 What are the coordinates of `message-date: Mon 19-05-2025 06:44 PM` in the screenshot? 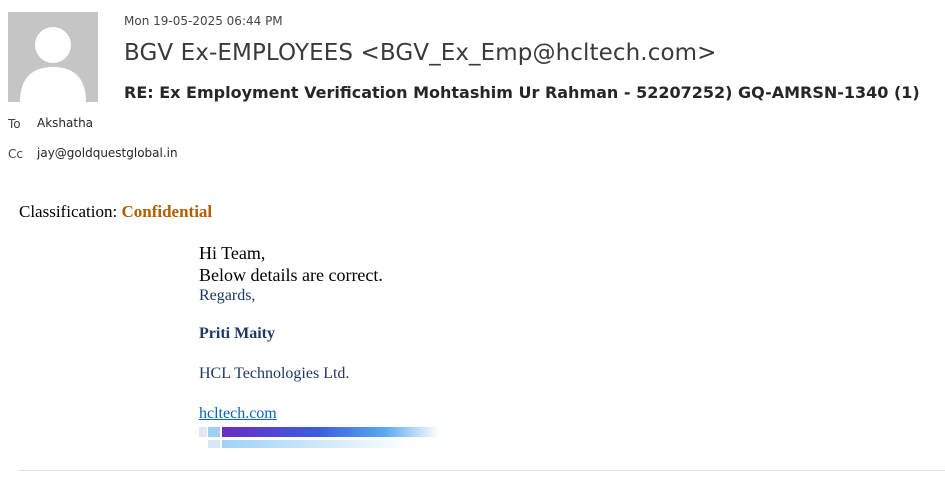 It's located at (203, 21).